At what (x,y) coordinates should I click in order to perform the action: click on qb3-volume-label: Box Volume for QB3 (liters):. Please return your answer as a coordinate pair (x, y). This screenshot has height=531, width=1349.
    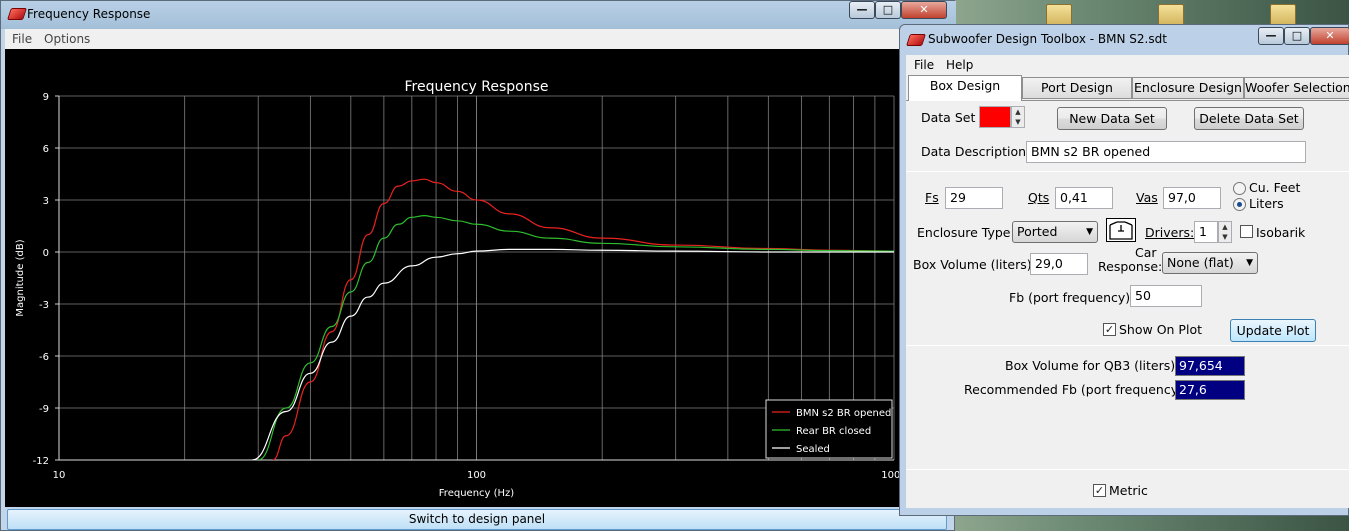
    Looking at the image, I should click on (1092, 365).